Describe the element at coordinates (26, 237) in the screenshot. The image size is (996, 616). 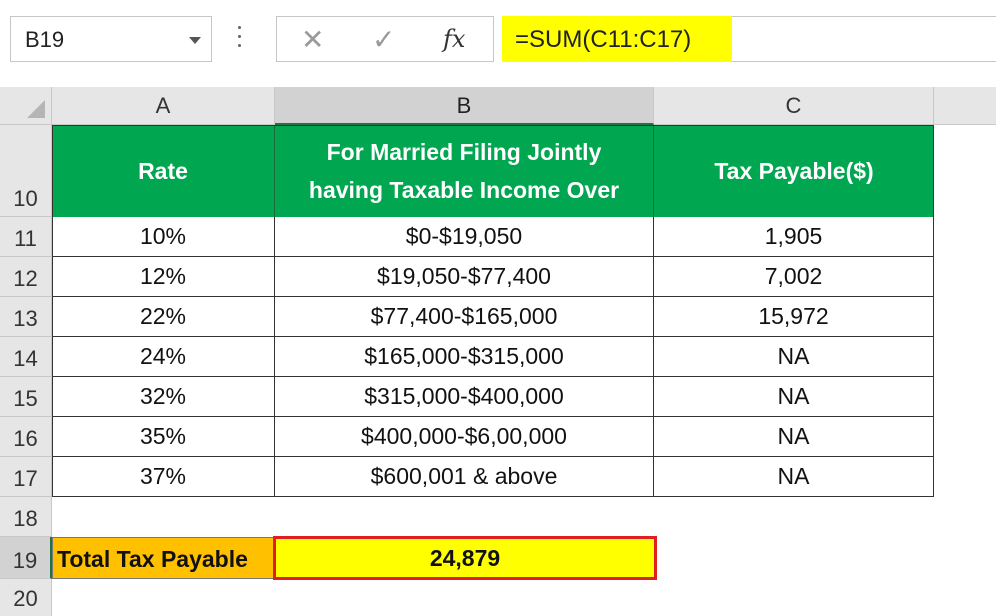
I see `row-header-11: 11` at that location.